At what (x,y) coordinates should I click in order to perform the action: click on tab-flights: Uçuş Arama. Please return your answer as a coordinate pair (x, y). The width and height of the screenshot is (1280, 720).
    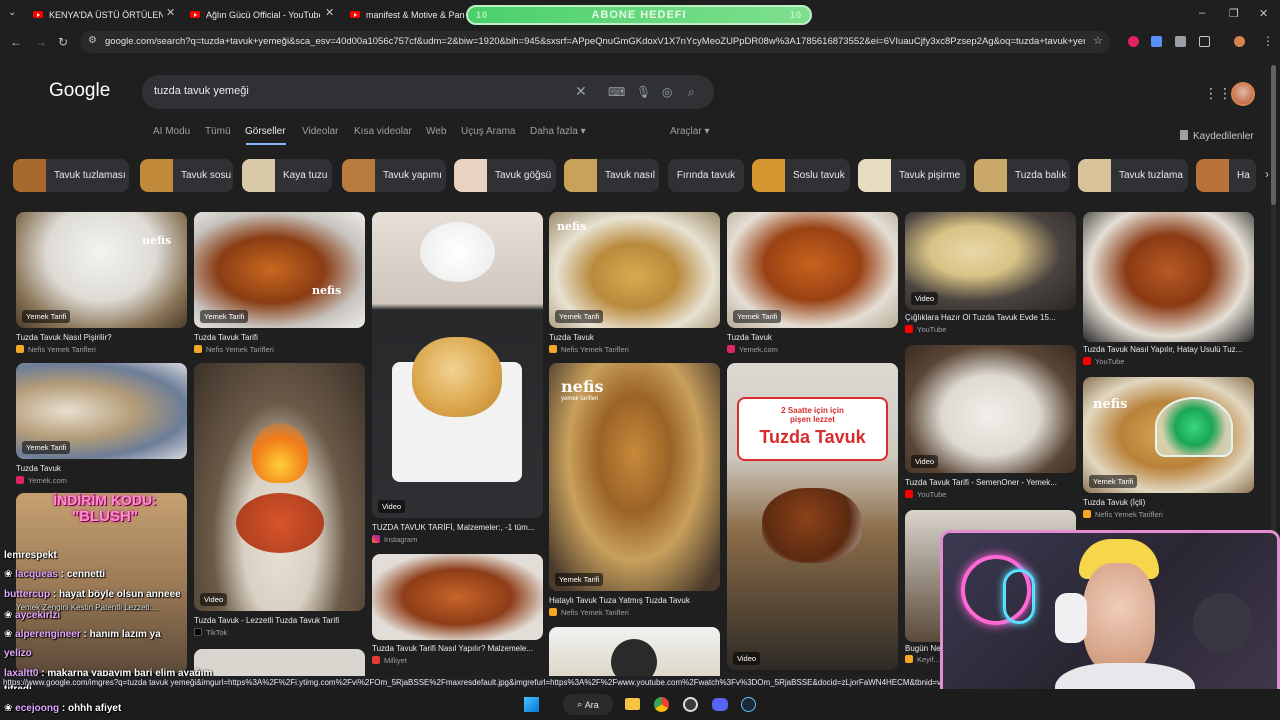
    Looking at the image, I should click on (488, 131).